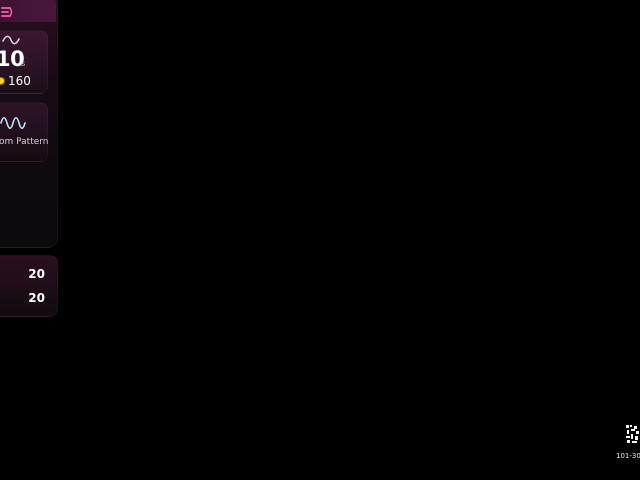 The image size is (640, 480). Describe the element at coordinates (29, 286) in the screenshot. I see `stats-panel` at that location.